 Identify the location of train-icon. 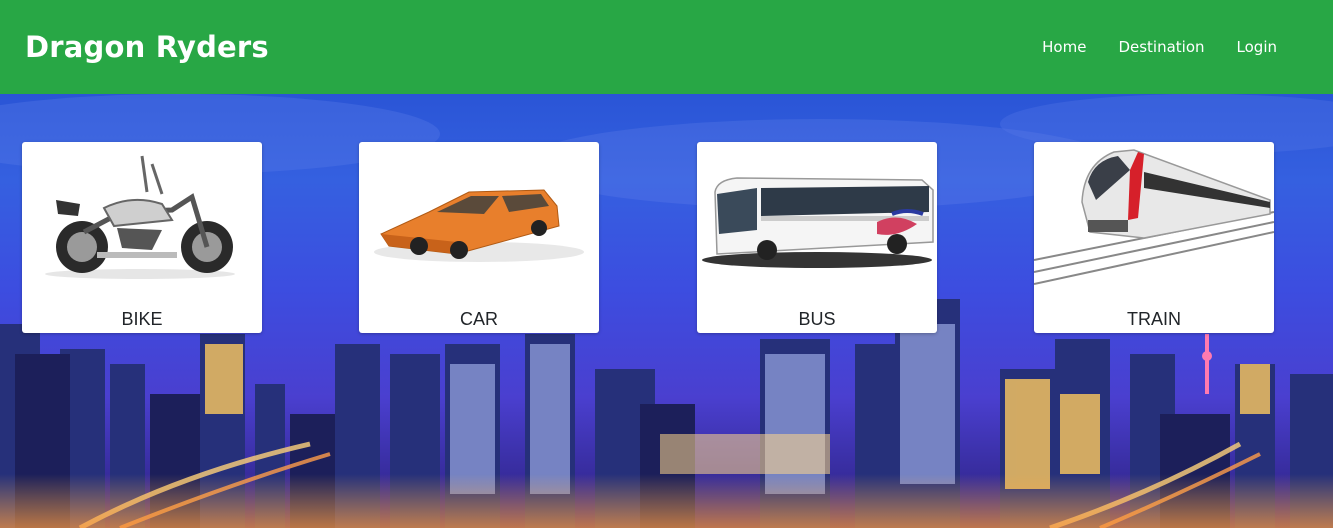
(1154, 217).